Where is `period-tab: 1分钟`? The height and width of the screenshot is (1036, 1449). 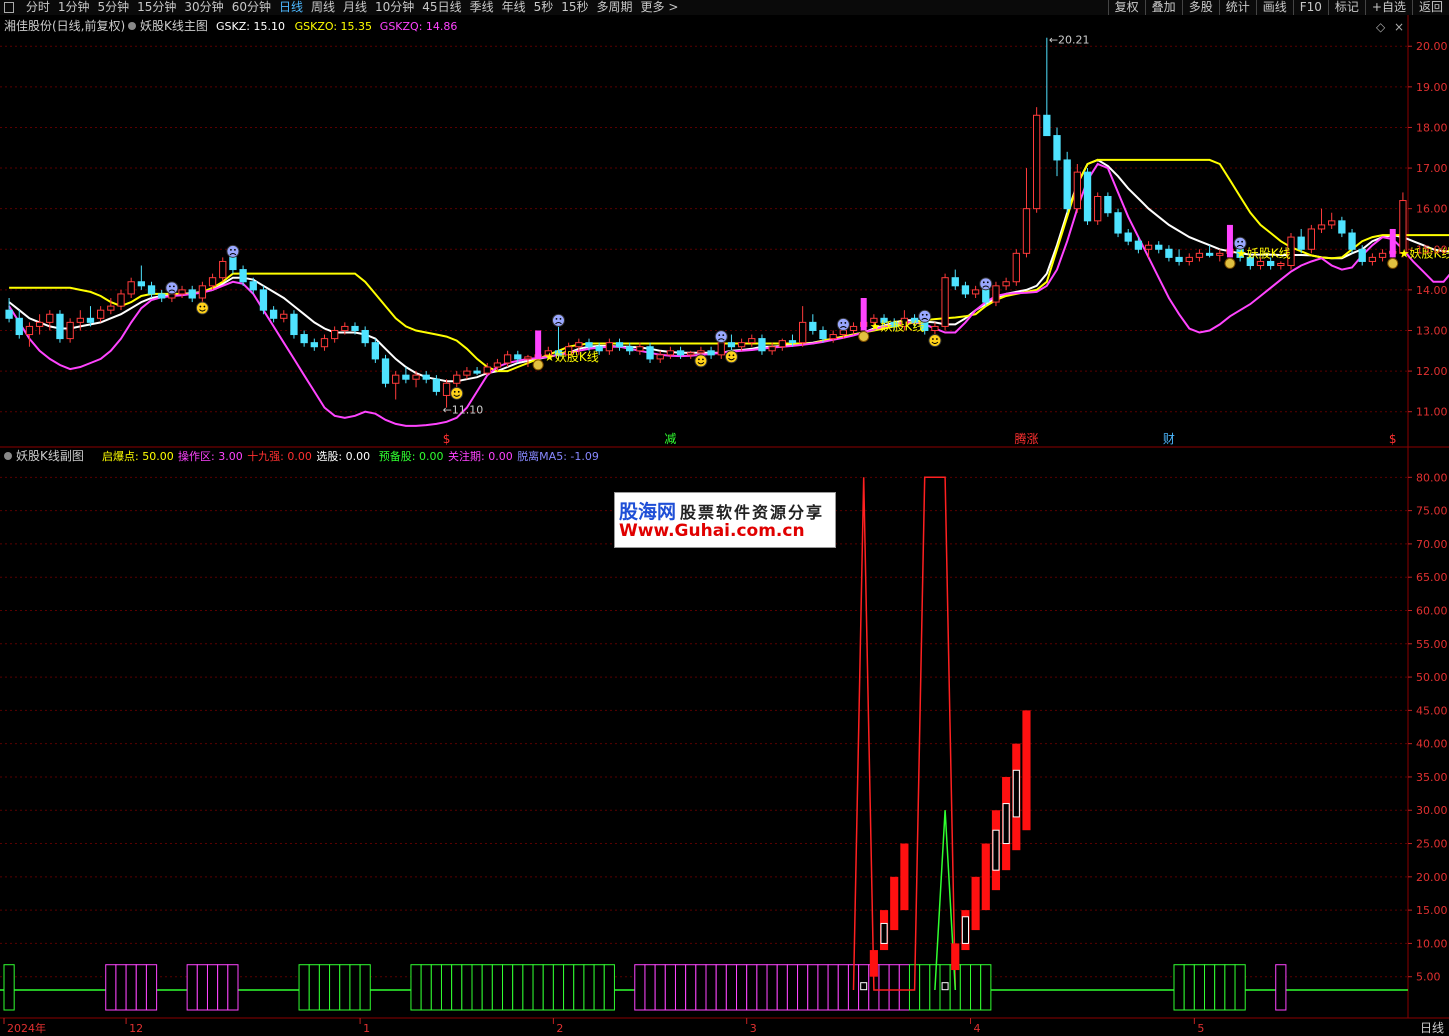
period-tab: 1分钟 is located at coordinates (74, 7).